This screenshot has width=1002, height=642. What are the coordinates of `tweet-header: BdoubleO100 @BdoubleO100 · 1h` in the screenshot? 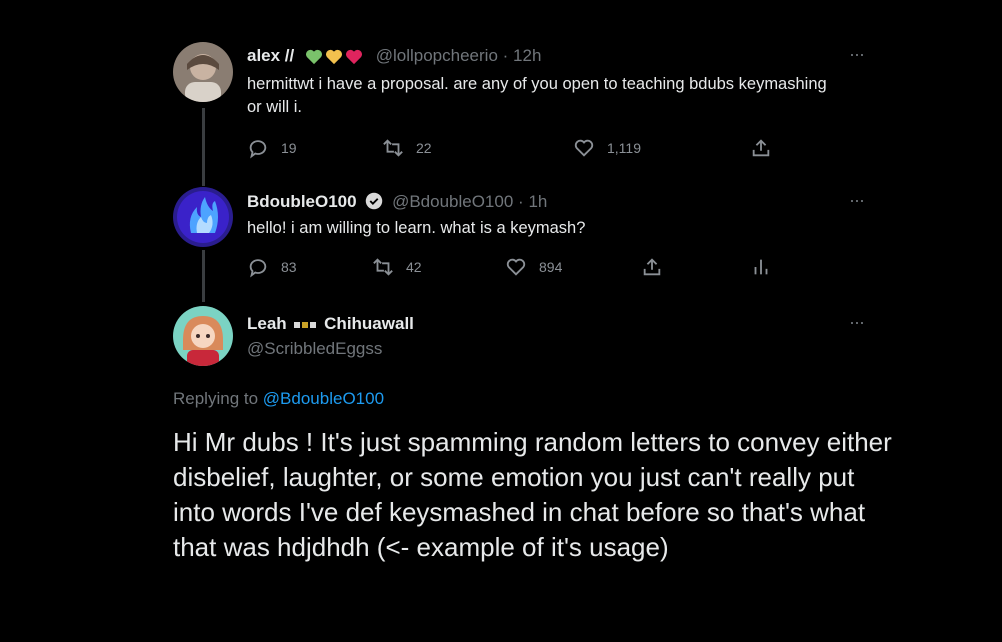 It's located at (397, 202).